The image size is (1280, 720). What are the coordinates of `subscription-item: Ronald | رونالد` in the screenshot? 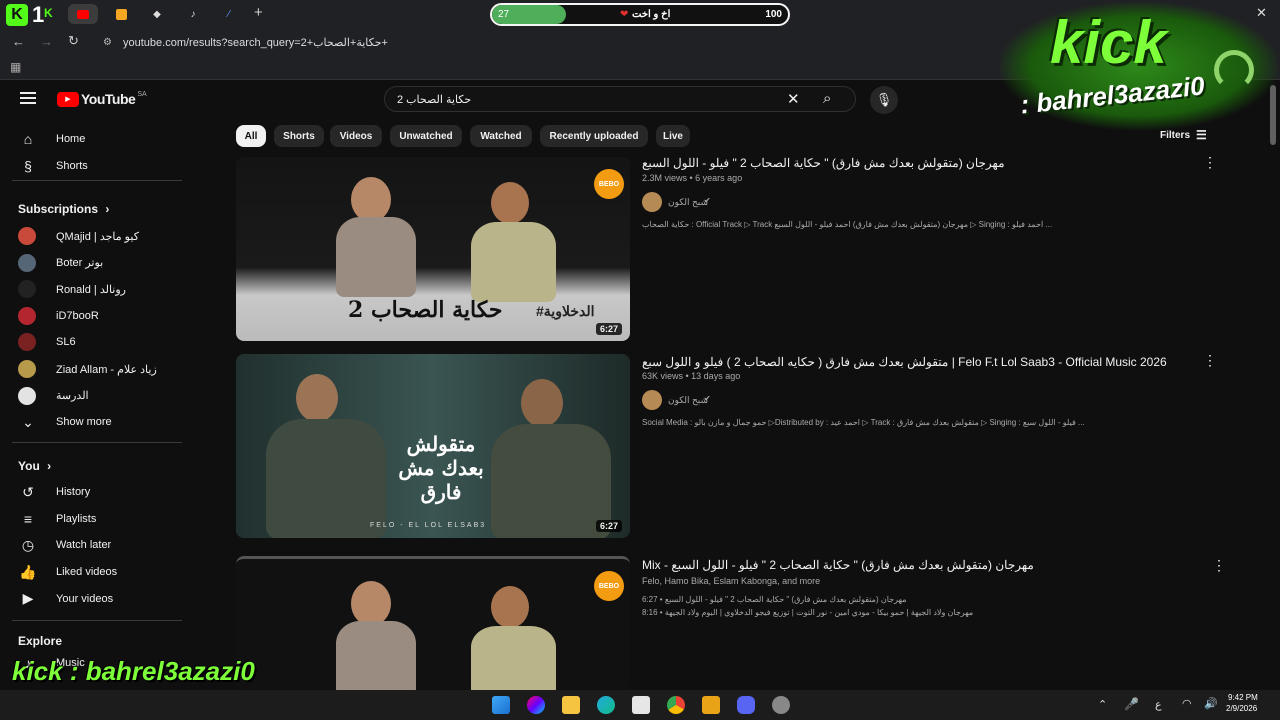 It's located at (100, 289).